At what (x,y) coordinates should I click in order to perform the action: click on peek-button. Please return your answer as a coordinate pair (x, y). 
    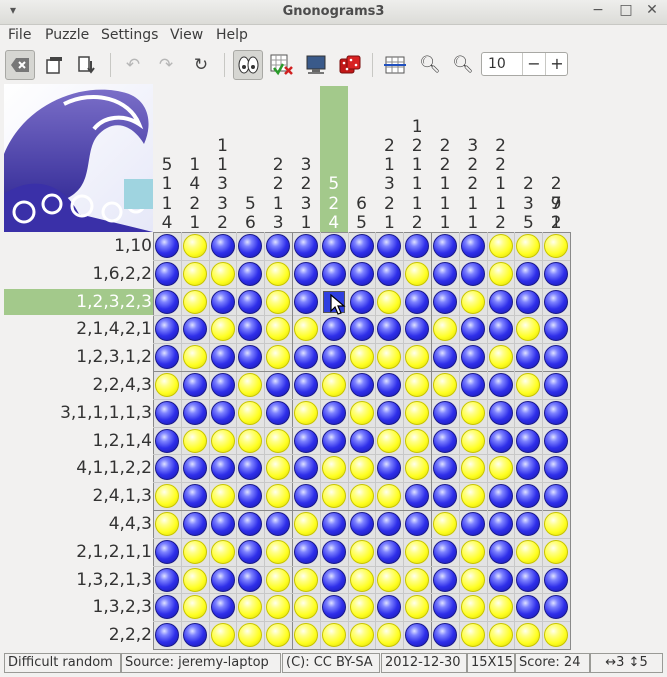
    Looking at the image, I should click on (248, 65).